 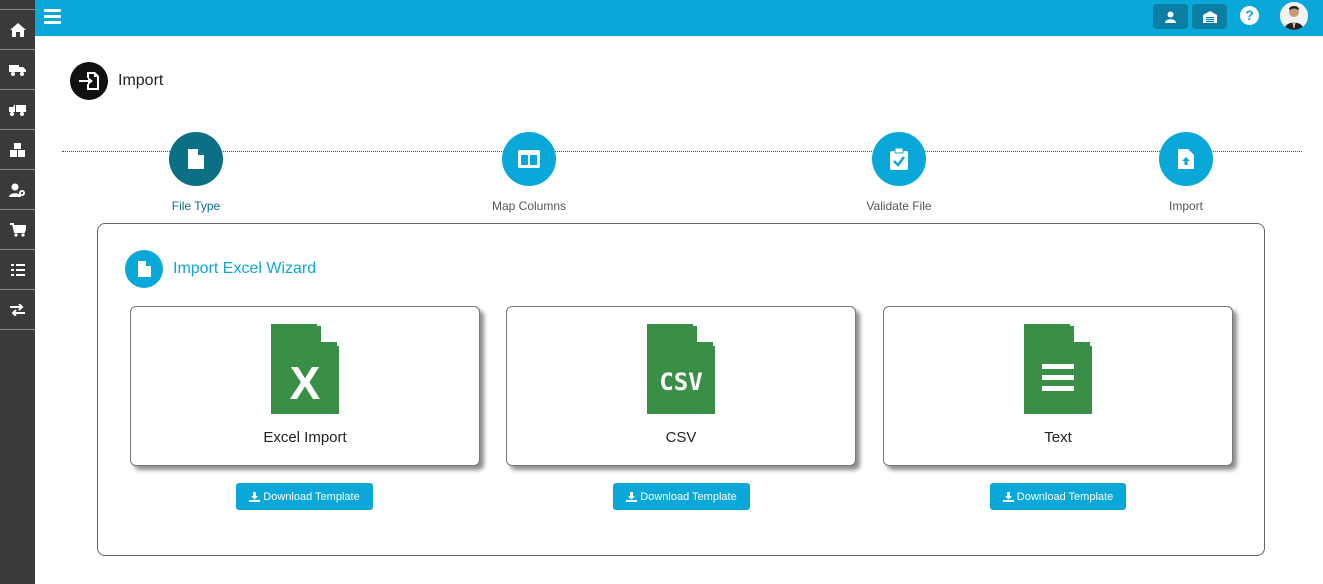 I want to click on clipboard-check-icon, so click(x=899, y=159).